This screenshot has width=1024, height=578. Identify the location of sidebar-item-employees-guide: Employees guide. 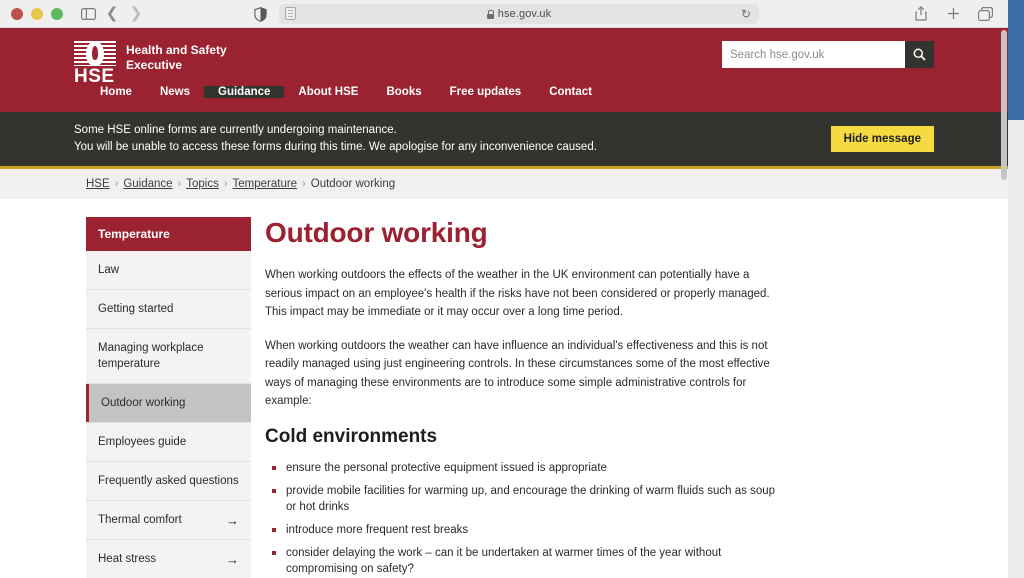
(168, 442).